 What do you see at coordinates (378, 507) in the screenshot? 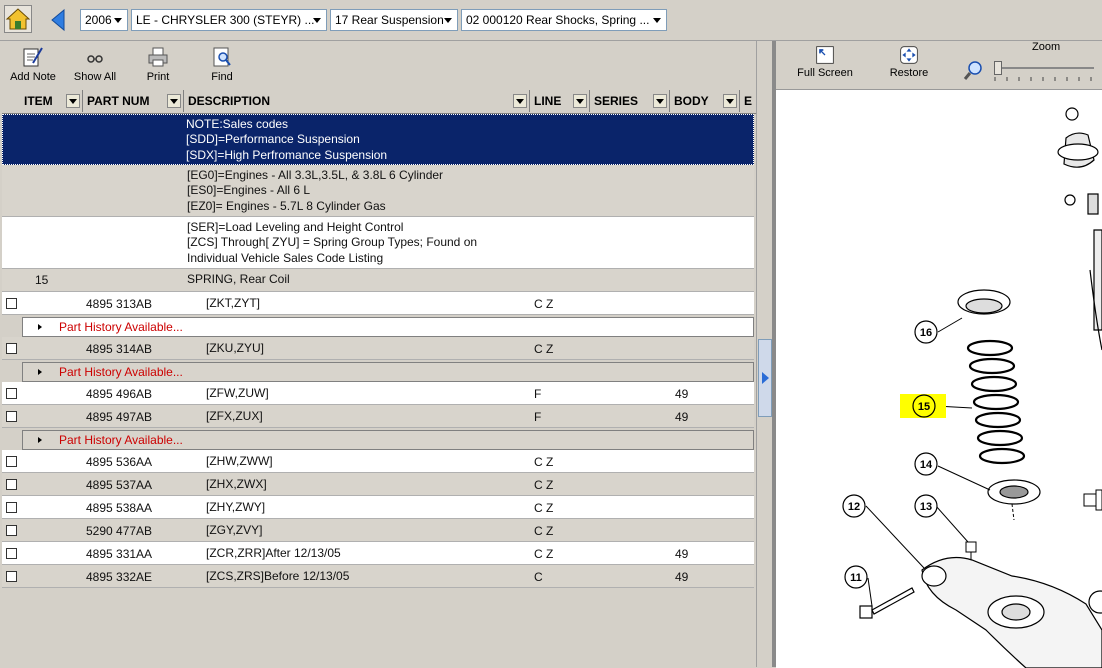
I see `table-row: 4895 538AA [ZHY,ZWY] C Z` at bounding box center [378, 507].